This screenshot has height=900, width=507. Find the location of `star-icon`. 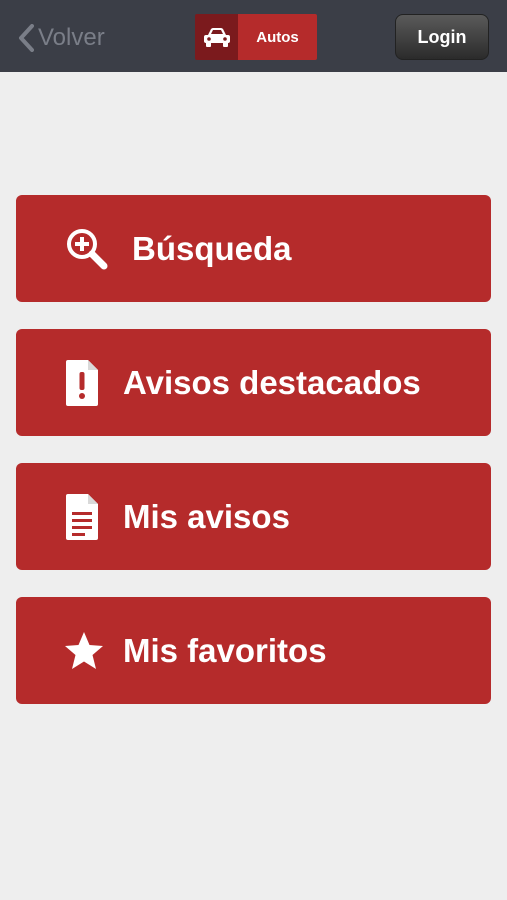

star-icon is located at coordinates (84, 650).